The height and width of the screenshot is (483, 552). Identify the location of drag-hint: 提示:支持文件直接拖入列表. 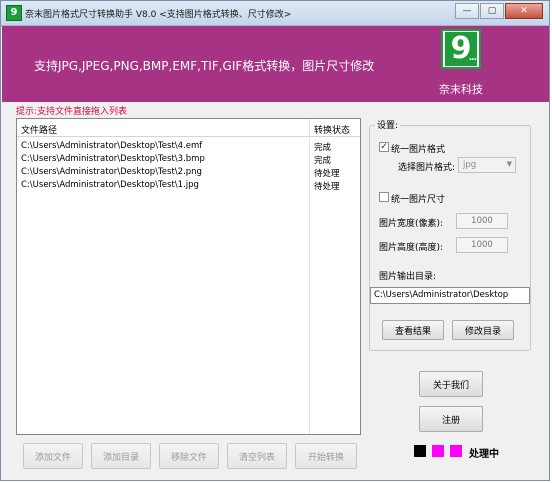
(72, 112).